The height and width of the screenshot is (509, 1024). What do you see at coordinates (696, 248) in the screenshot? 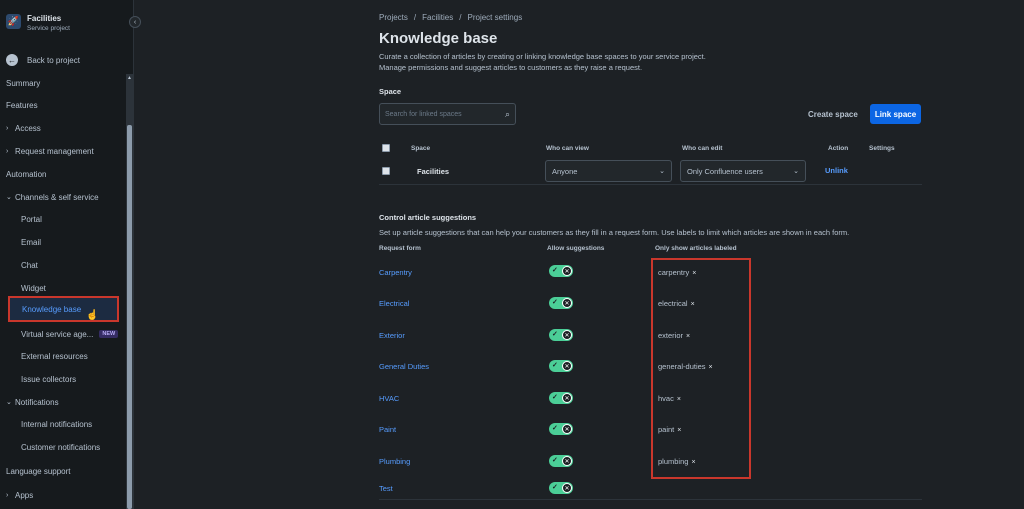
I see `column-header-labels: Only show articles labeled` at bounding box center [696, 248].